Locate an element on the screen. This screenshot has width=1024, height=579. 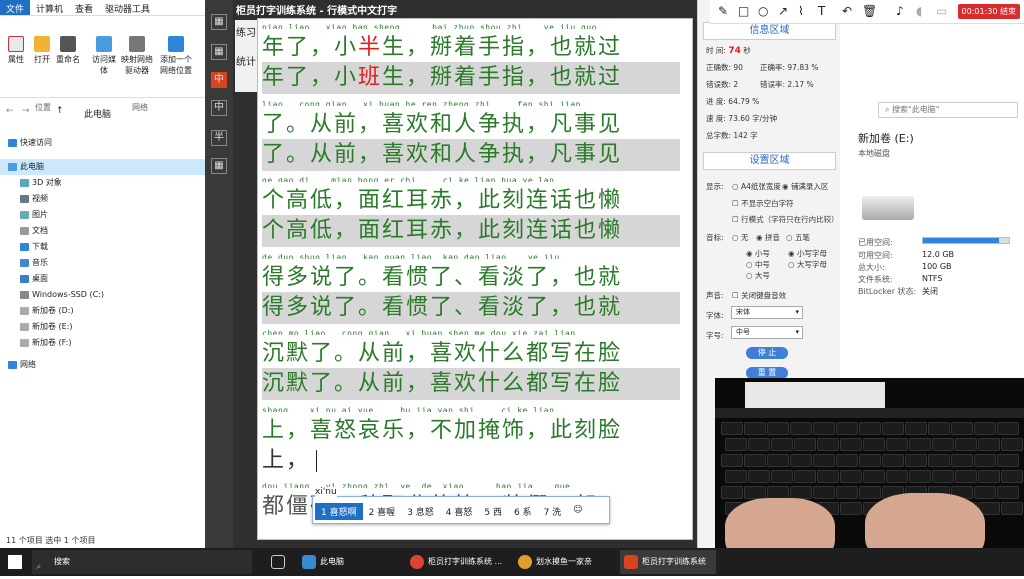
search-input: ⌕ 搜索"此电脑" is located at coordinates (948, 110).